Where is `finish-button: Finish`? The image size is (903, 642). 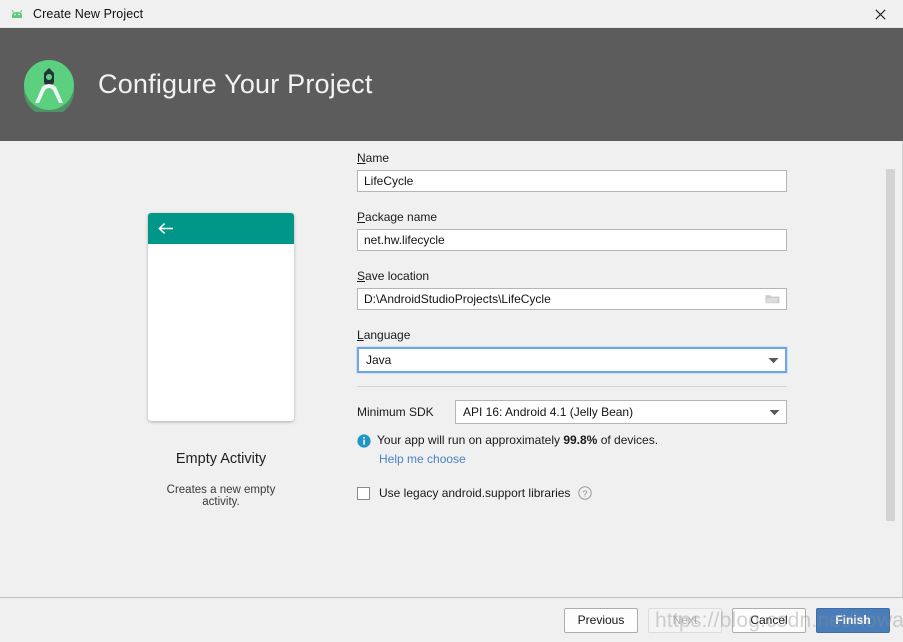
finish-button: Finish is located at coordinates (853, 620).